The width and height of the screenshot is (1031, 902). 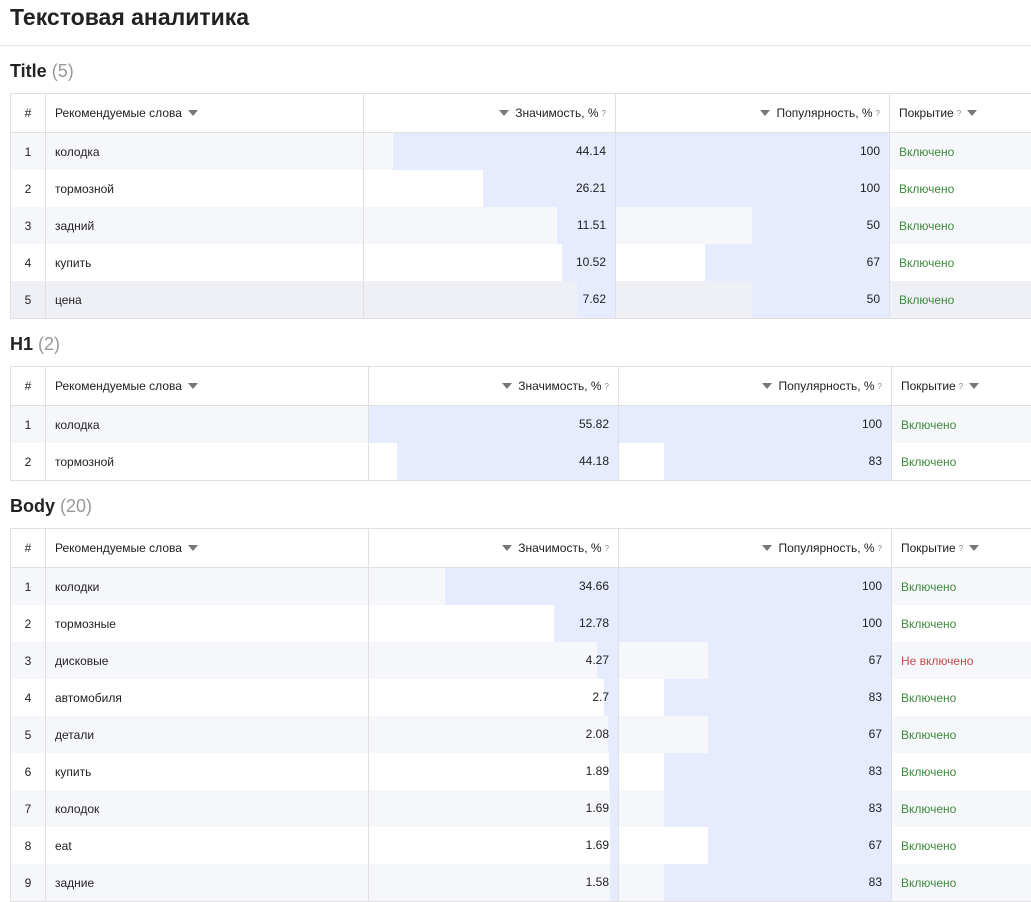 I want to click on significance-value: 1.69, so click(x=597, y=808).